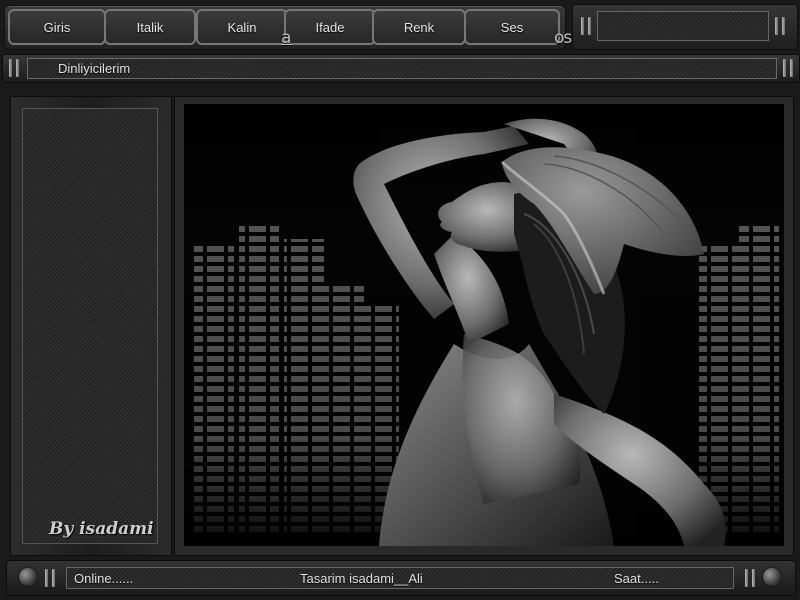 Image resolution: width=800 pixels, height=600 pixels. I want to click on tab-label: Ifade, so click(330, 27).